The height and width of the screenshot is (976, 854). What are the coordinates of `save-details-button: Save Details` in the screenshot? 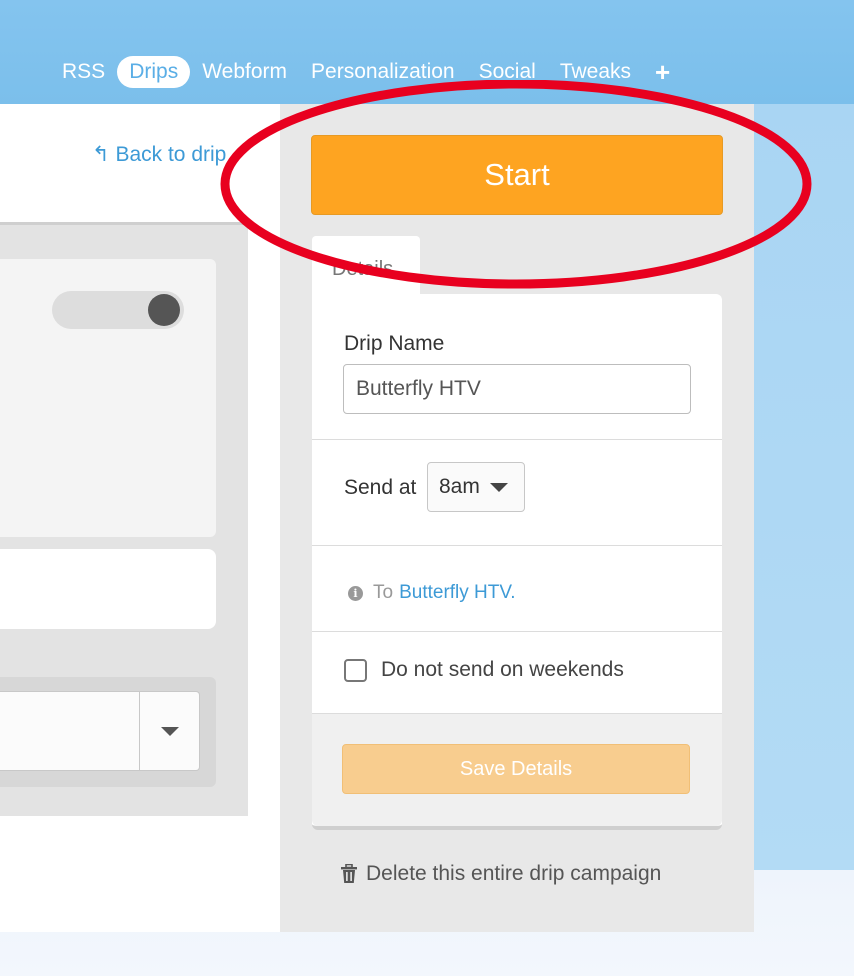 It's located at (516, 769).